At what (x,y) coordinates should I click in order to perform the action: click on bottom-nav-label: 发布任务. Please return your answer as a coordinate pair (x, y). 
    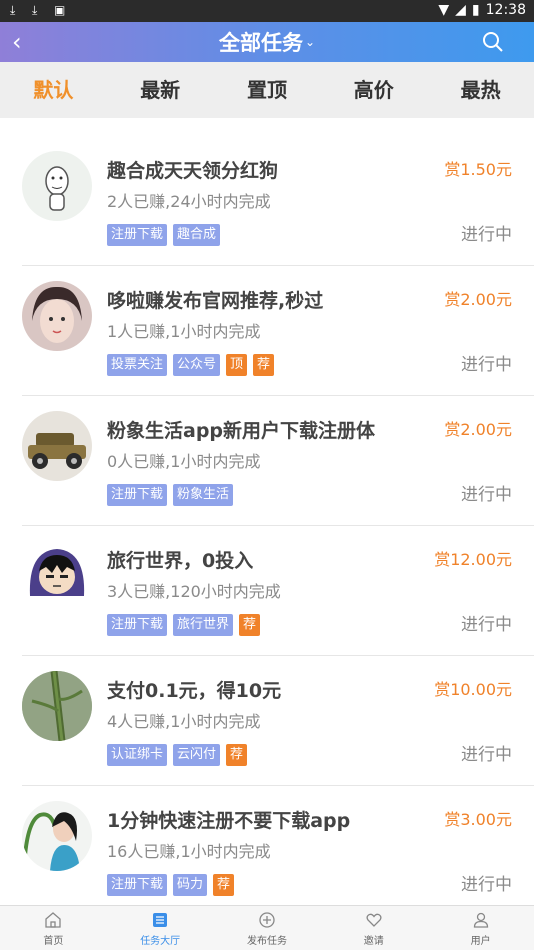
    Looking at the image, I should click on (266, 941).